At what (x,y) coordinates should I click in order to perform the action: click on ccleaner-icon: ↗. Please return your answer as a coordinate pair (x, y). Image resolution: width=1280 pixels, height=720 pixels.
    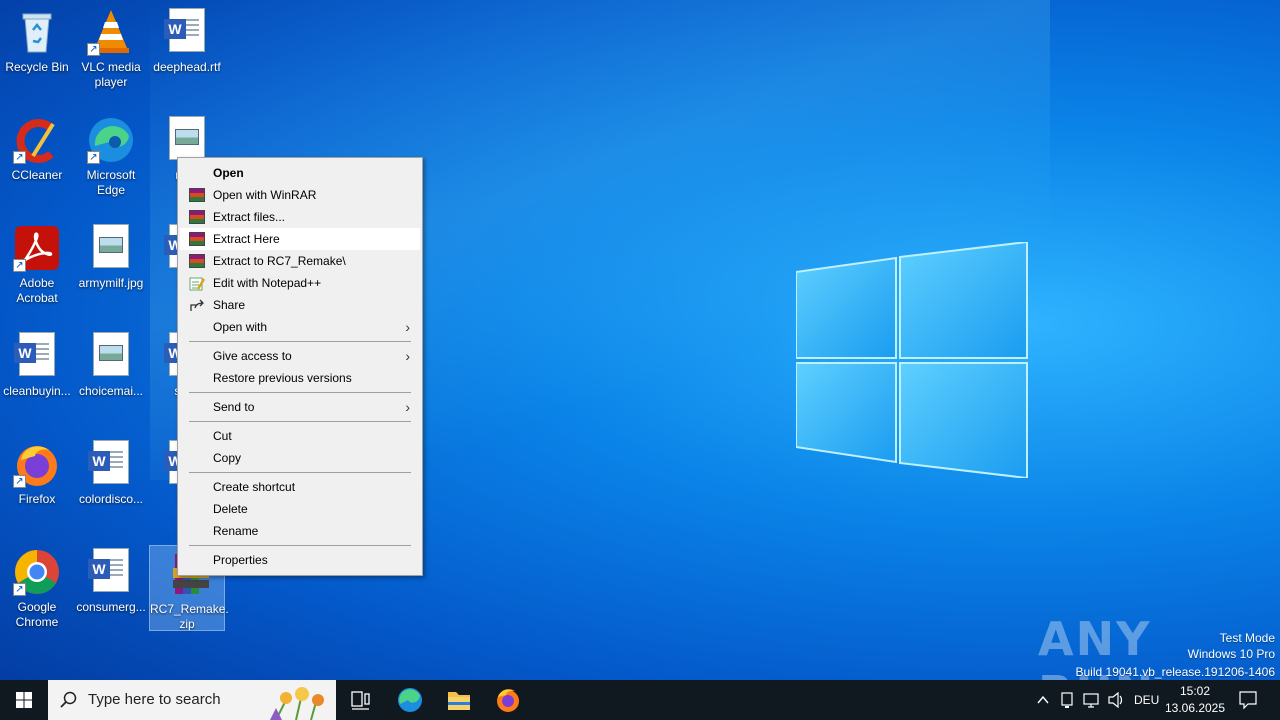
    Looking at the image, I should click on (37, 140).